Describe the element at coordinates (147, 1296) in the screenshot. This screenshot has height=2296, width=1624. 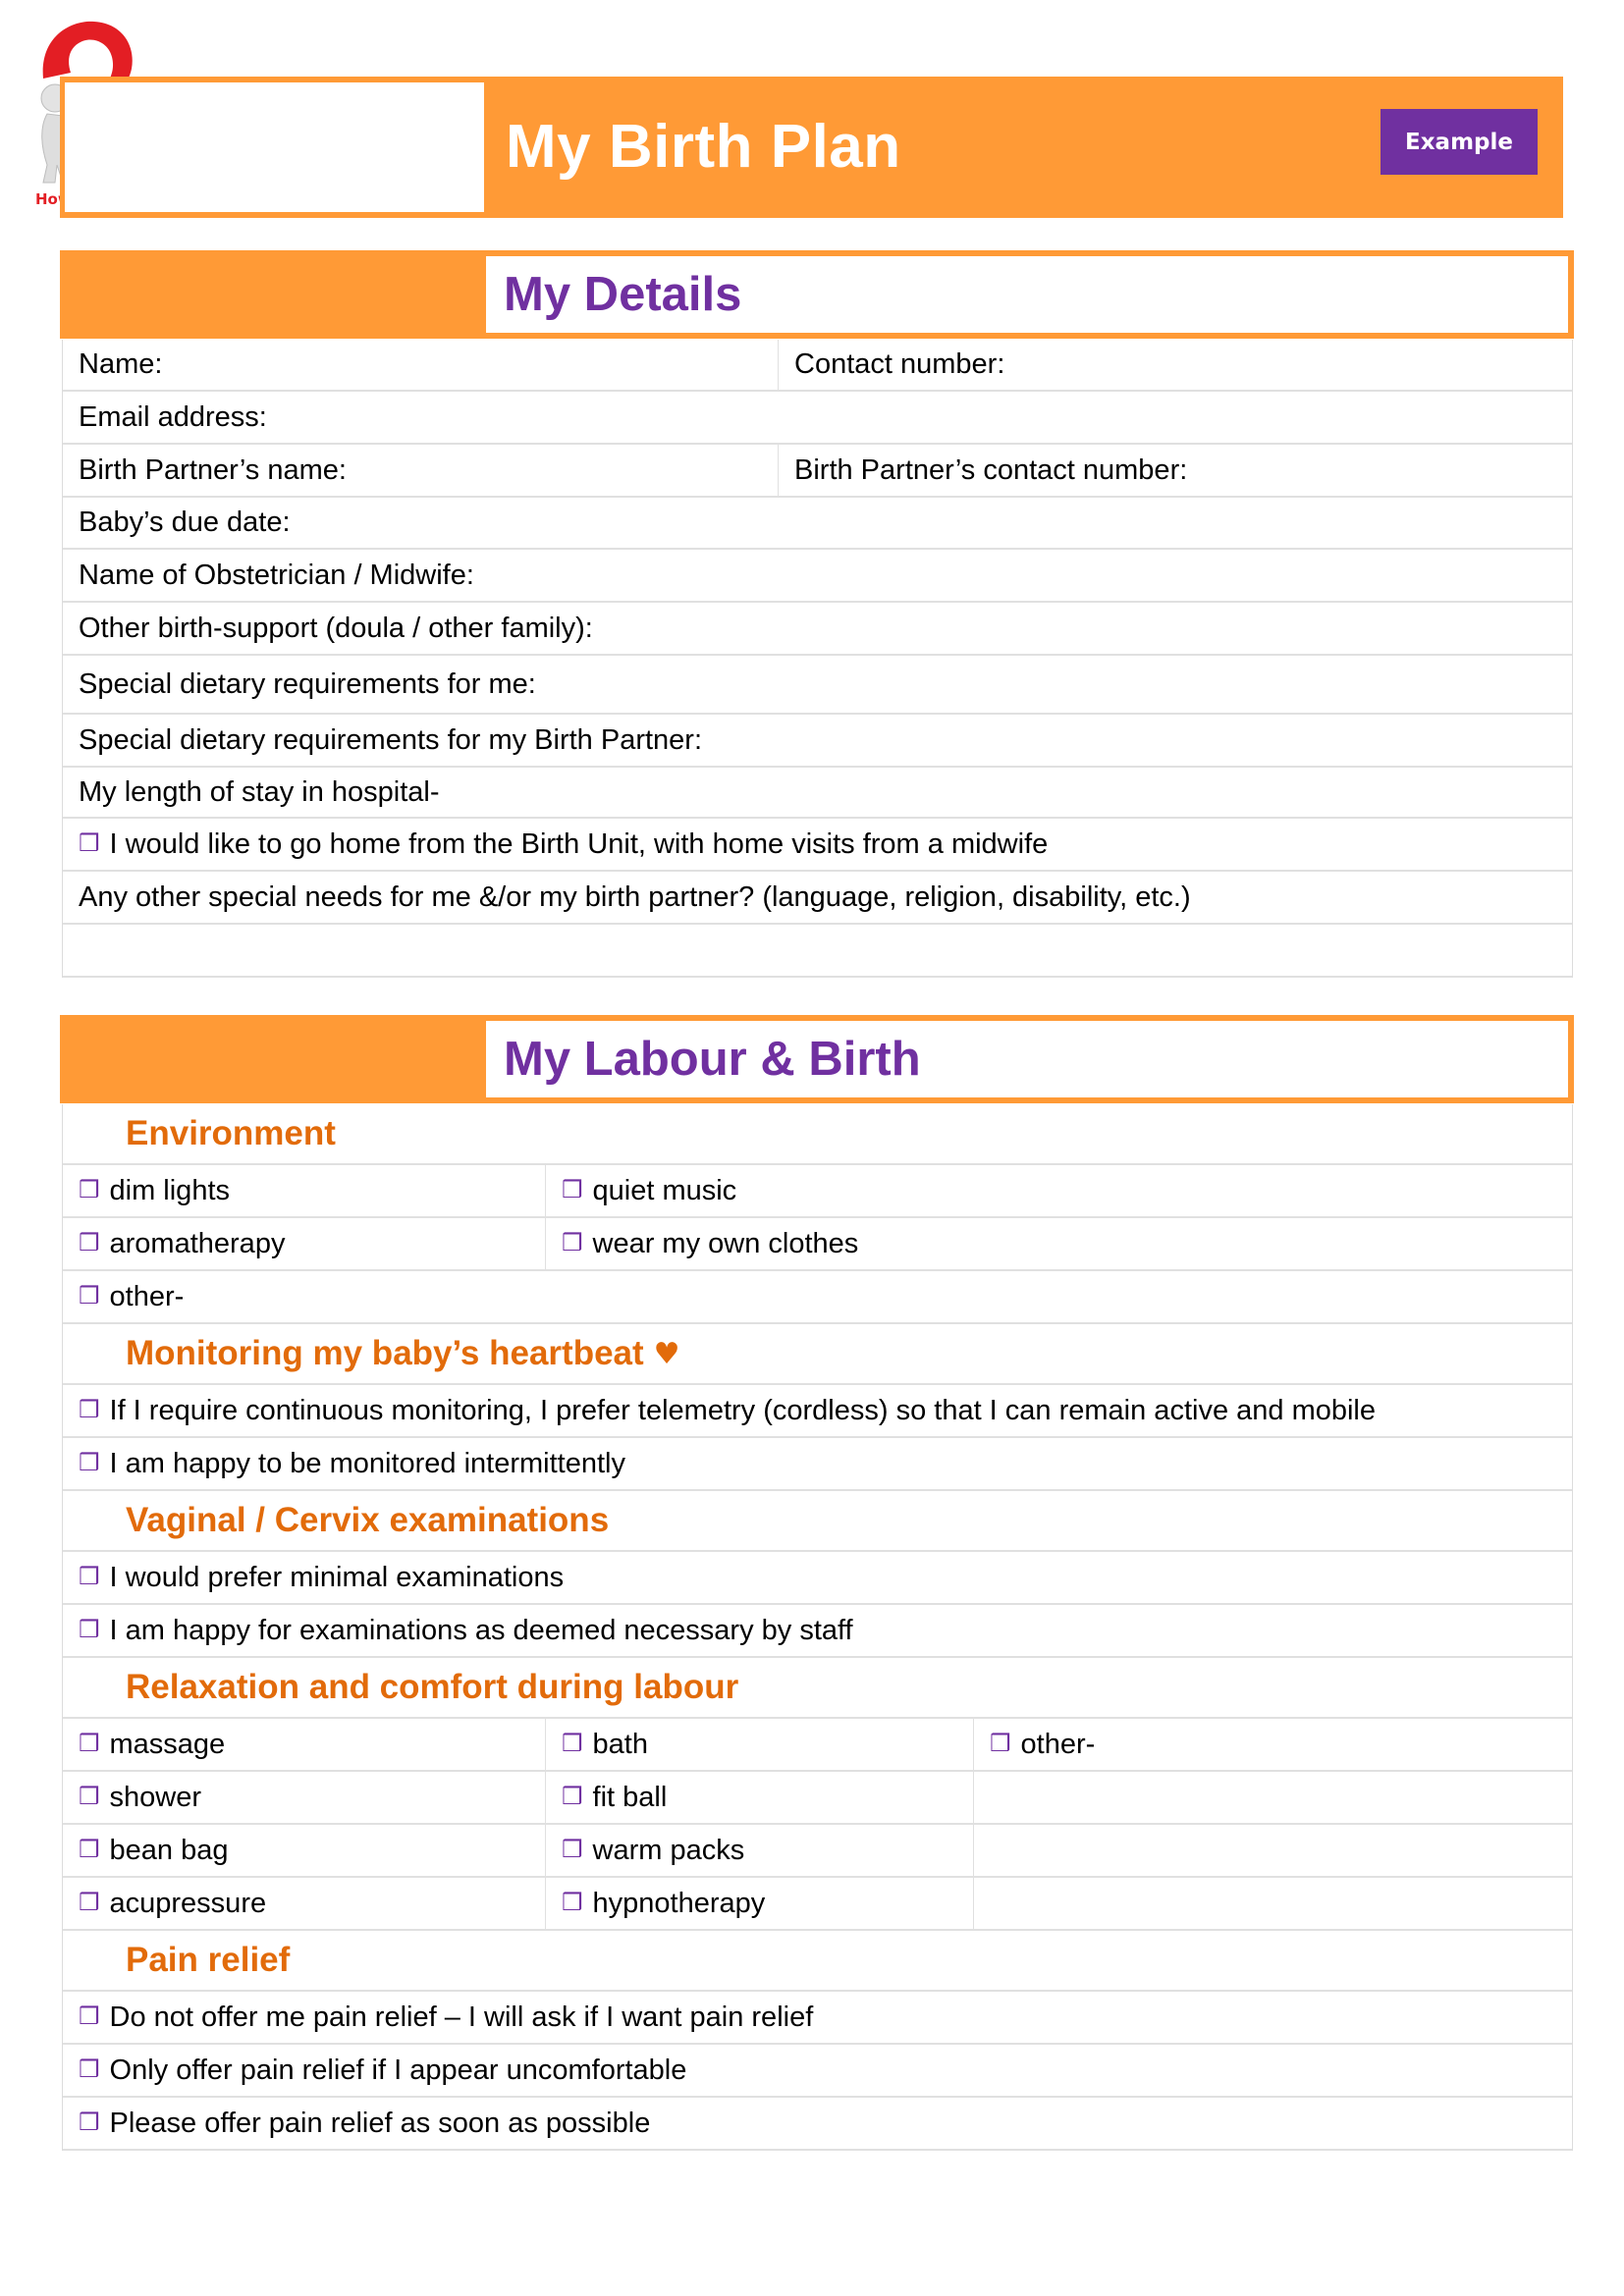
I see `checkbox-label: other-` at that location.